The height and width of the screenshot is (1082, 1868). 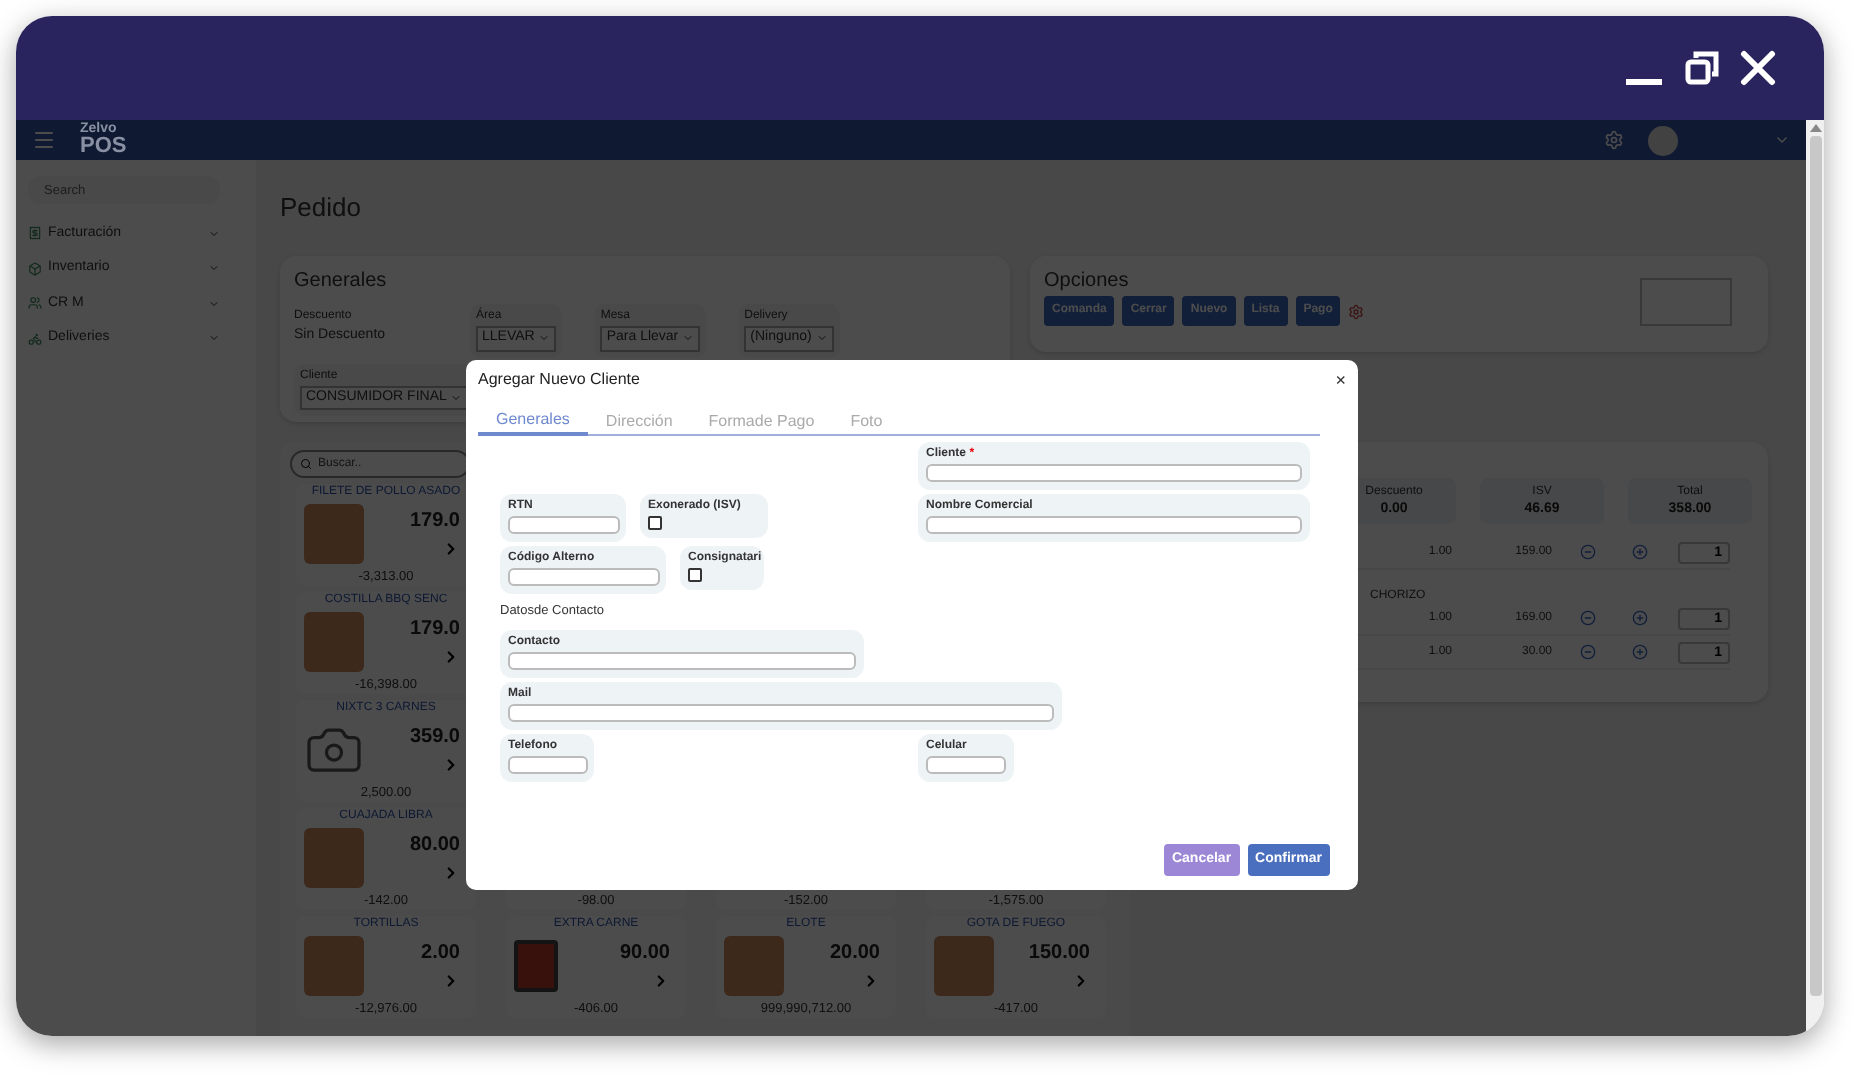 What do you see at coordinates (644, 953) in the screenshot?
I see `product-price: 90.00` at bounding box center [644, 953].